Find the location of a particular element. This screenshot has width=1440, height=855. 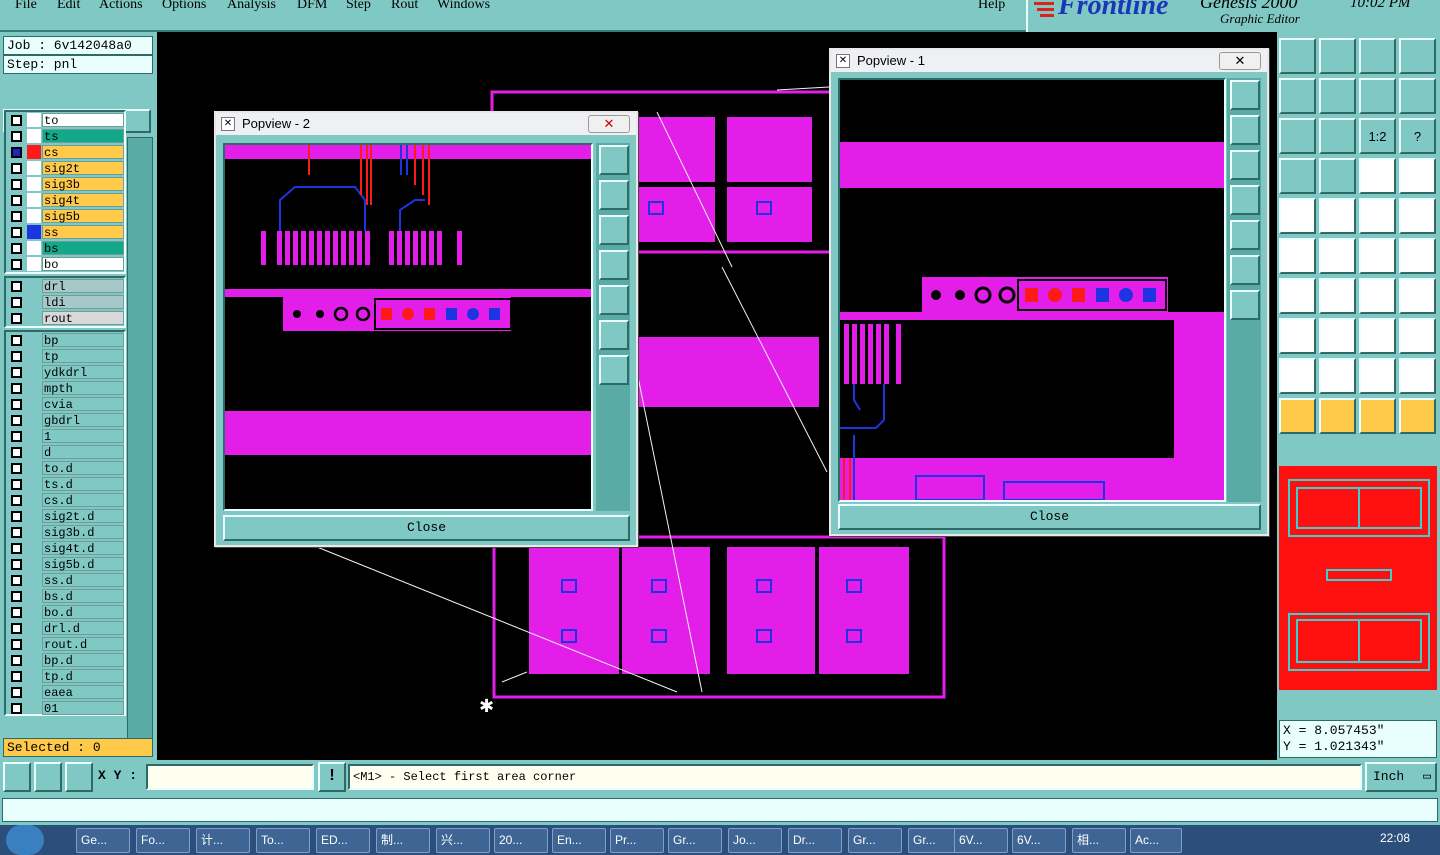

pan-right-button is located at coordinates (1245, 235).